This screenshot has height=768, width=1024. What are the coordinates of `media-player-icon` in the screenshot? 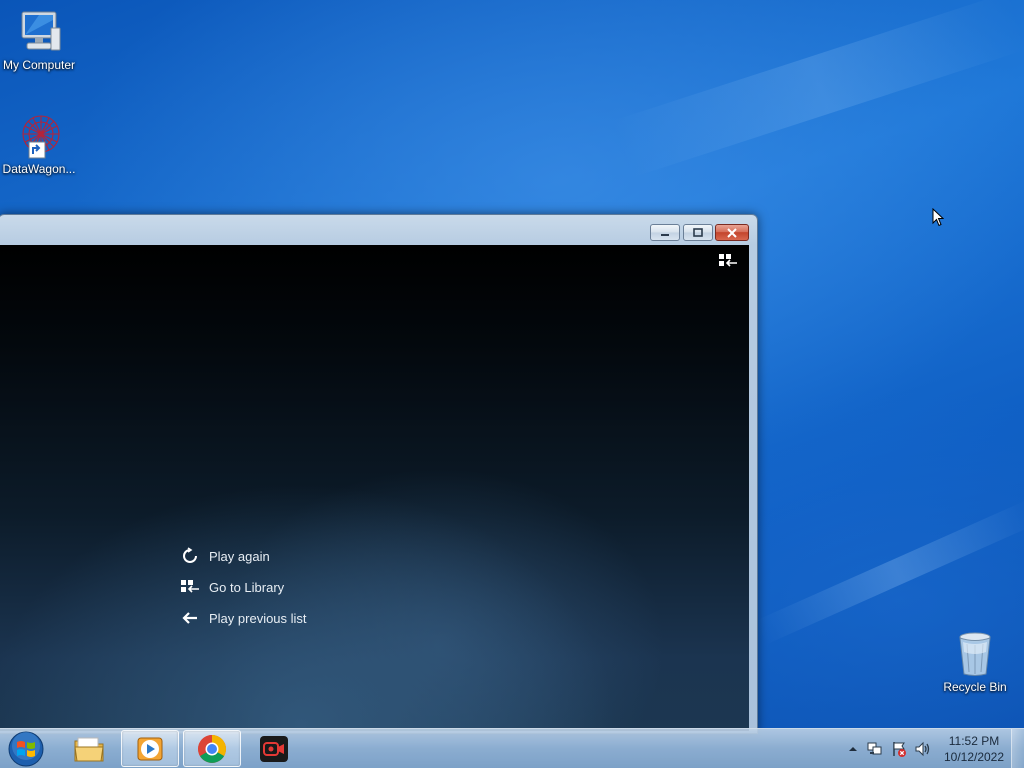 It's located at (150, 748).